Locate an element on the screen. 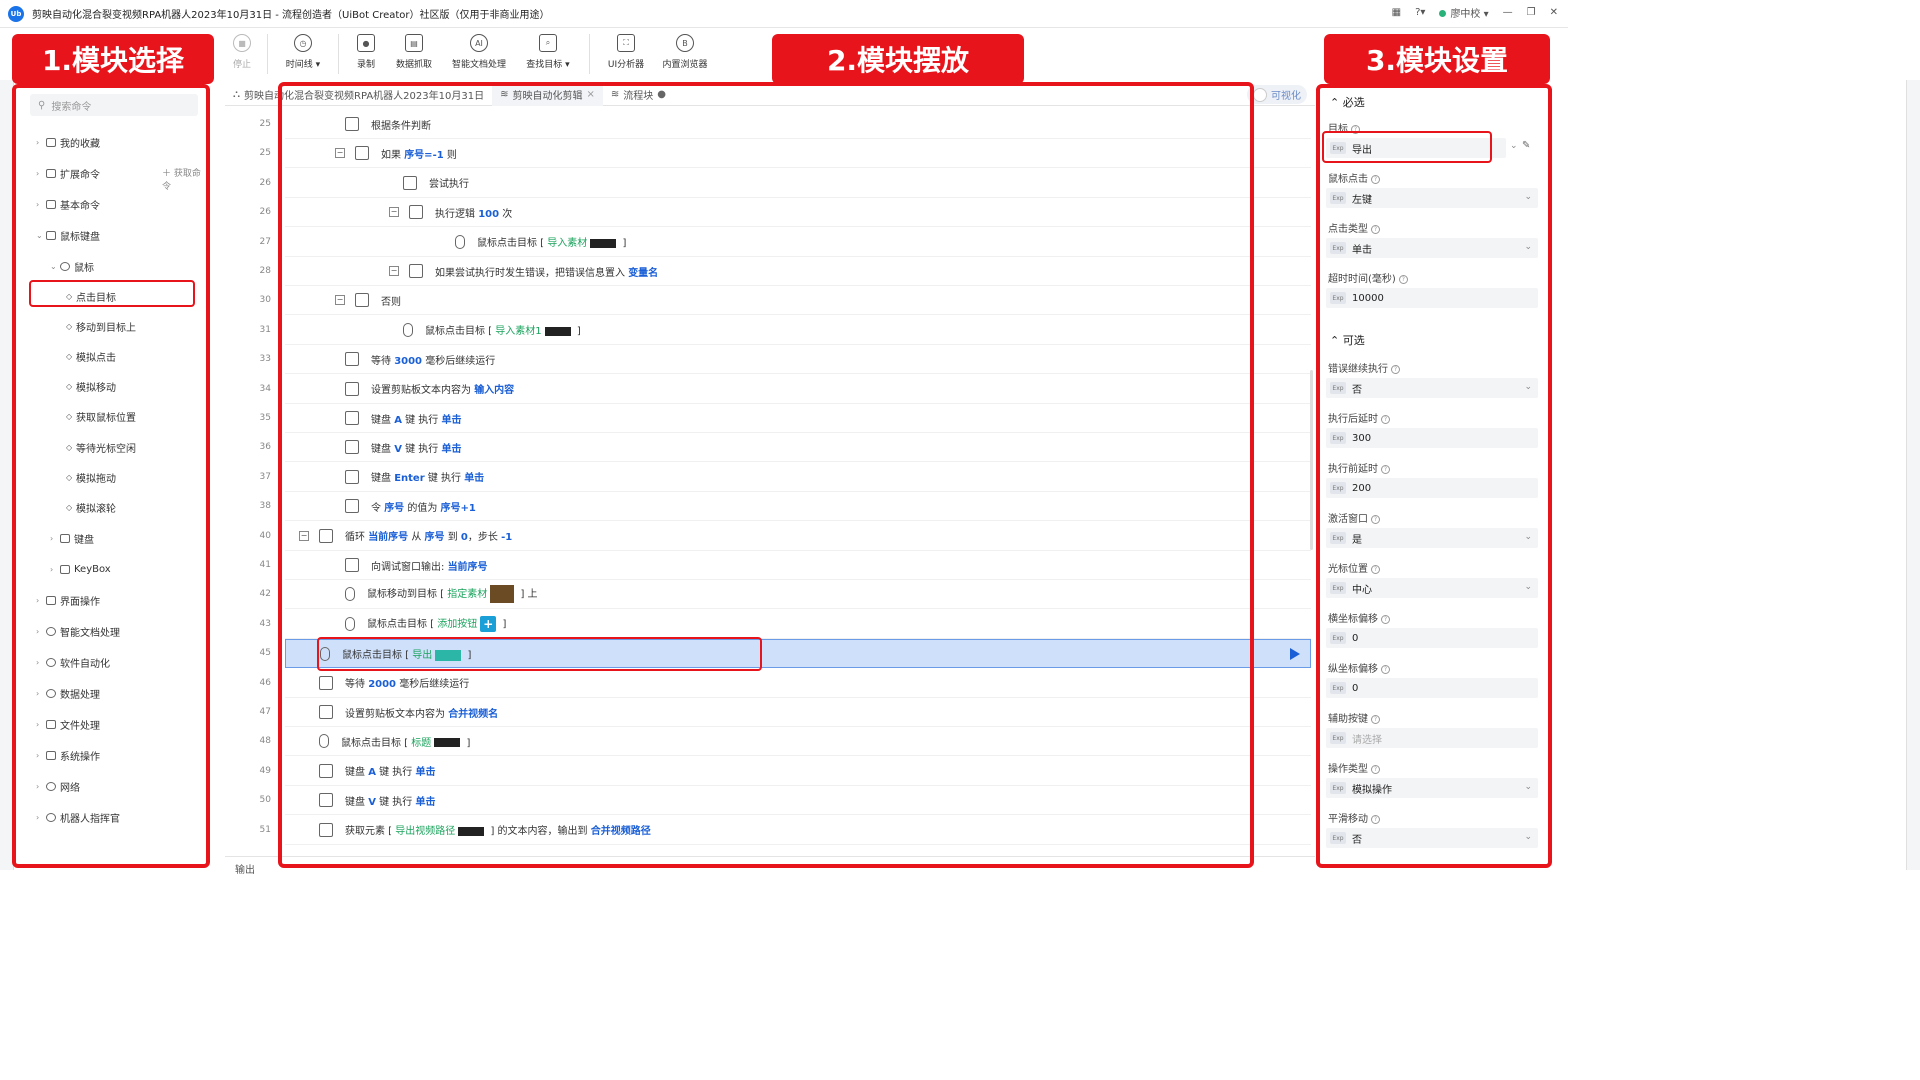  ui-analyzer-icon: ⛶ is located at coordinates (626, 43).